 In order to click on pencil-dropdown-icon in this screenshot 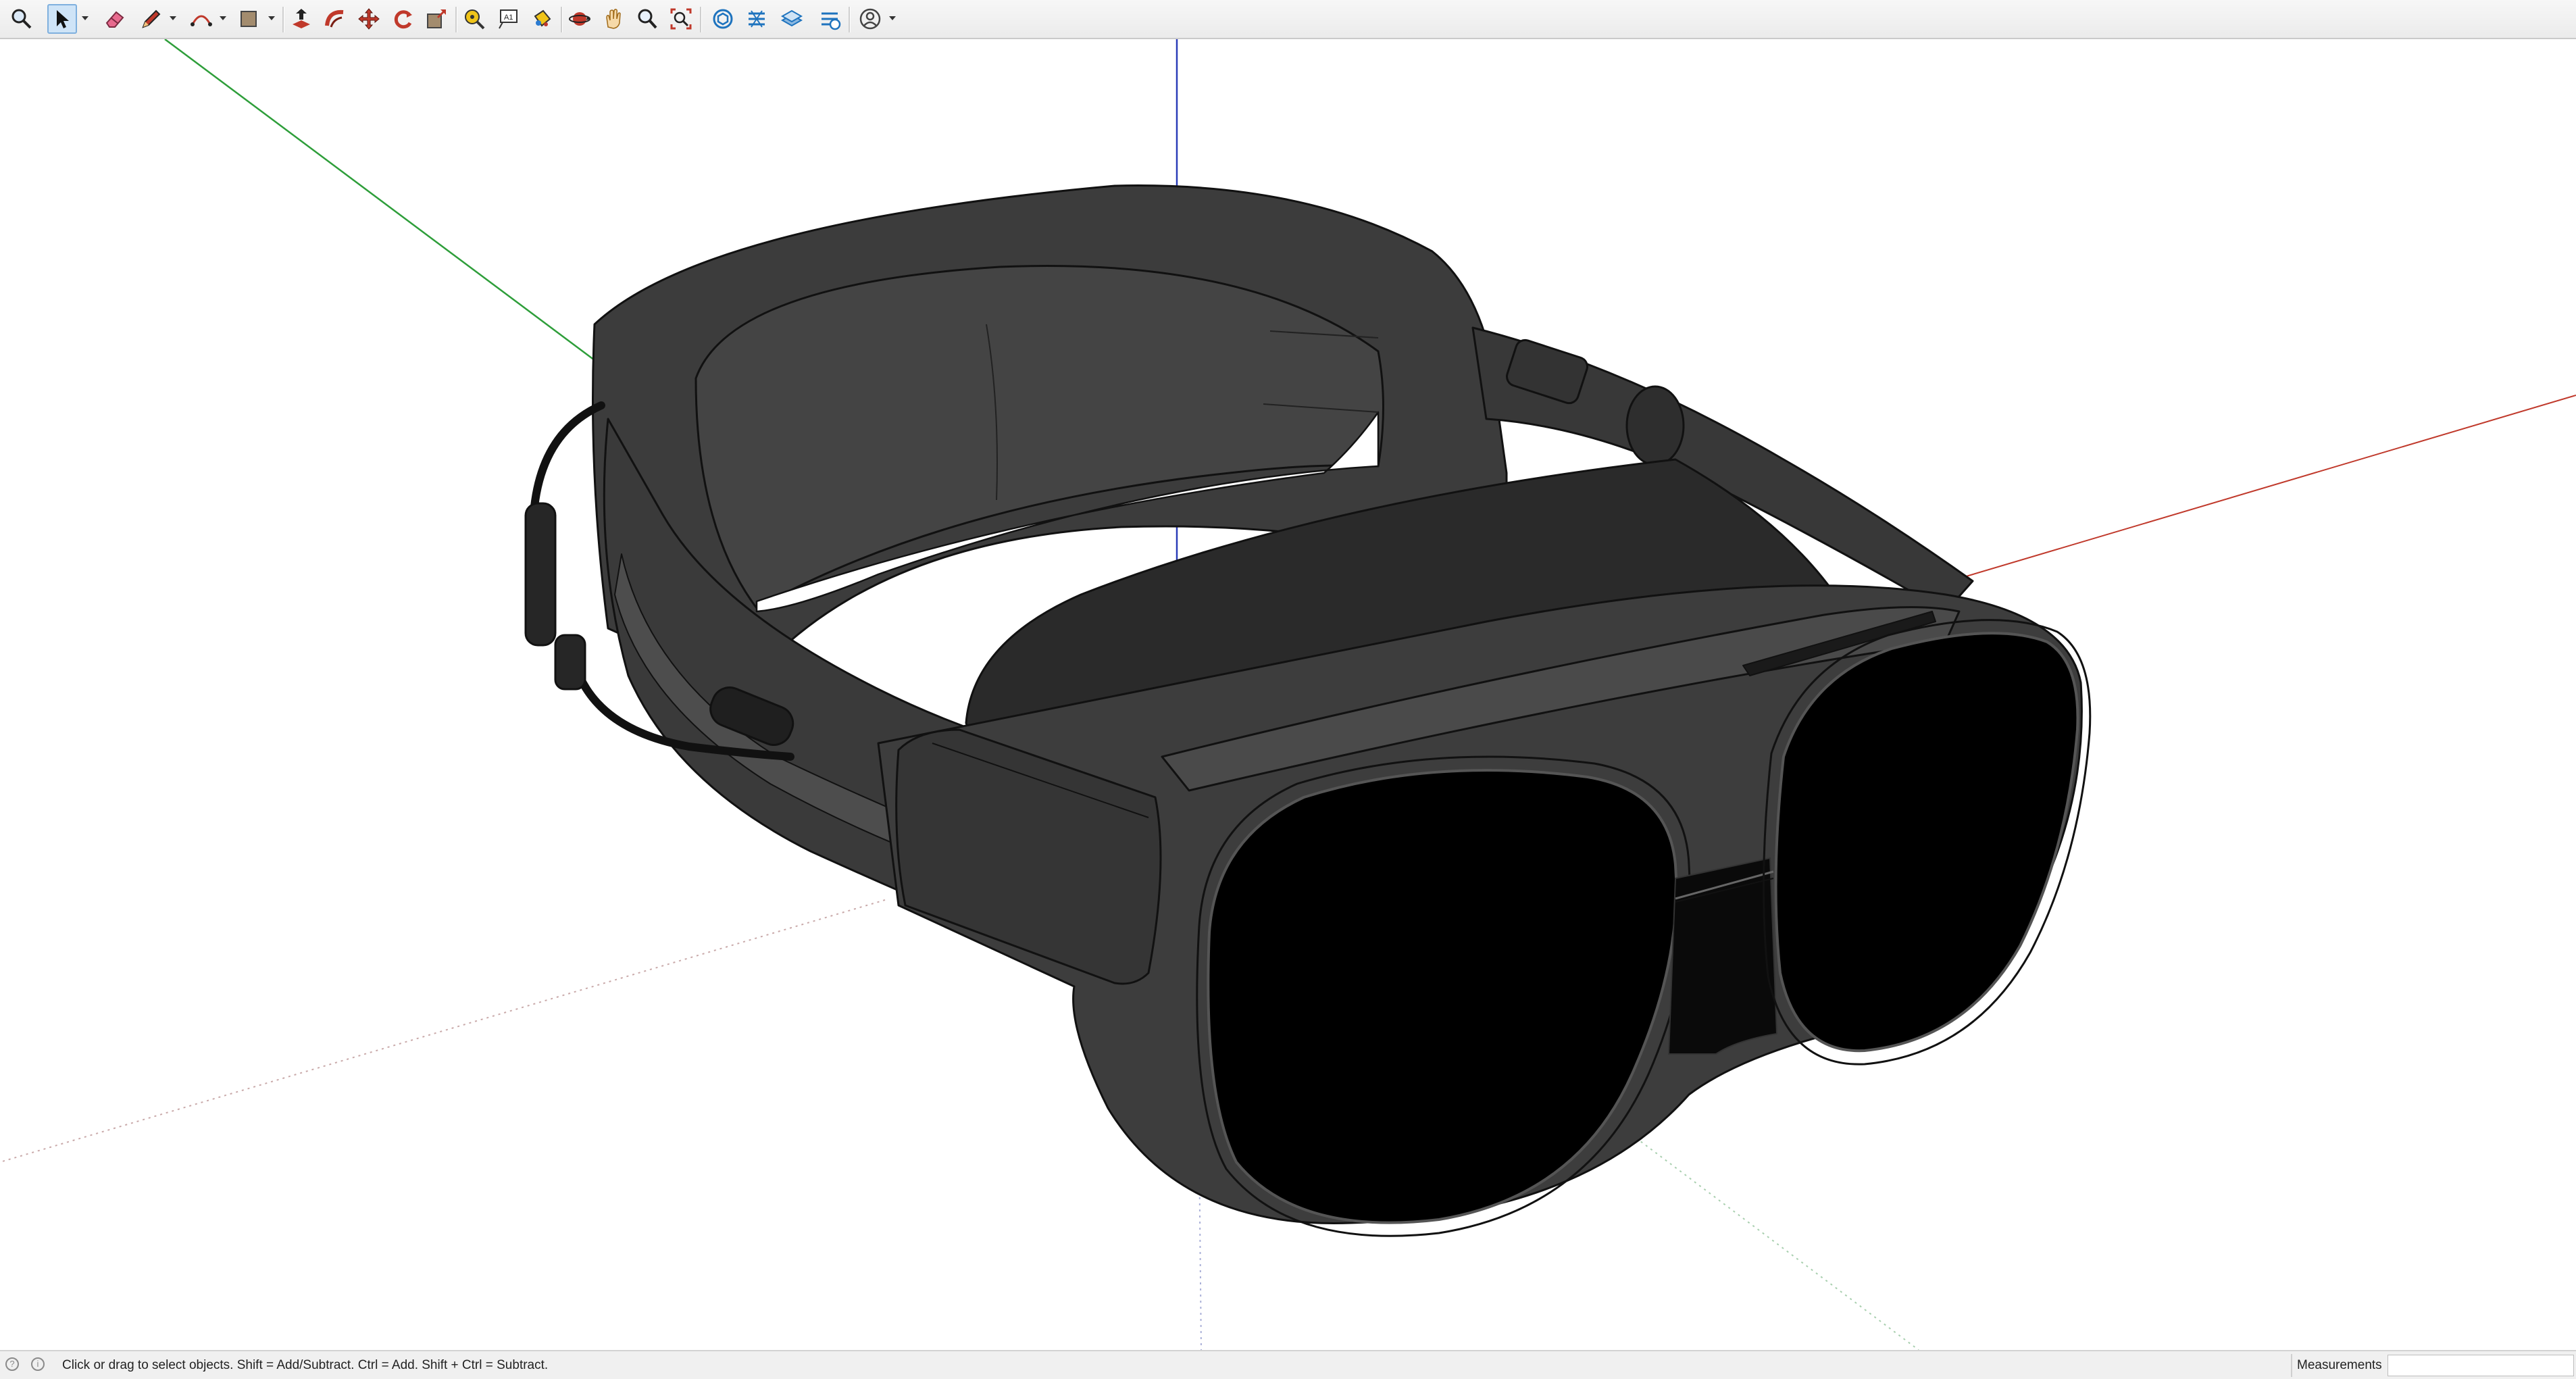, I will do `click(173, 18)`.